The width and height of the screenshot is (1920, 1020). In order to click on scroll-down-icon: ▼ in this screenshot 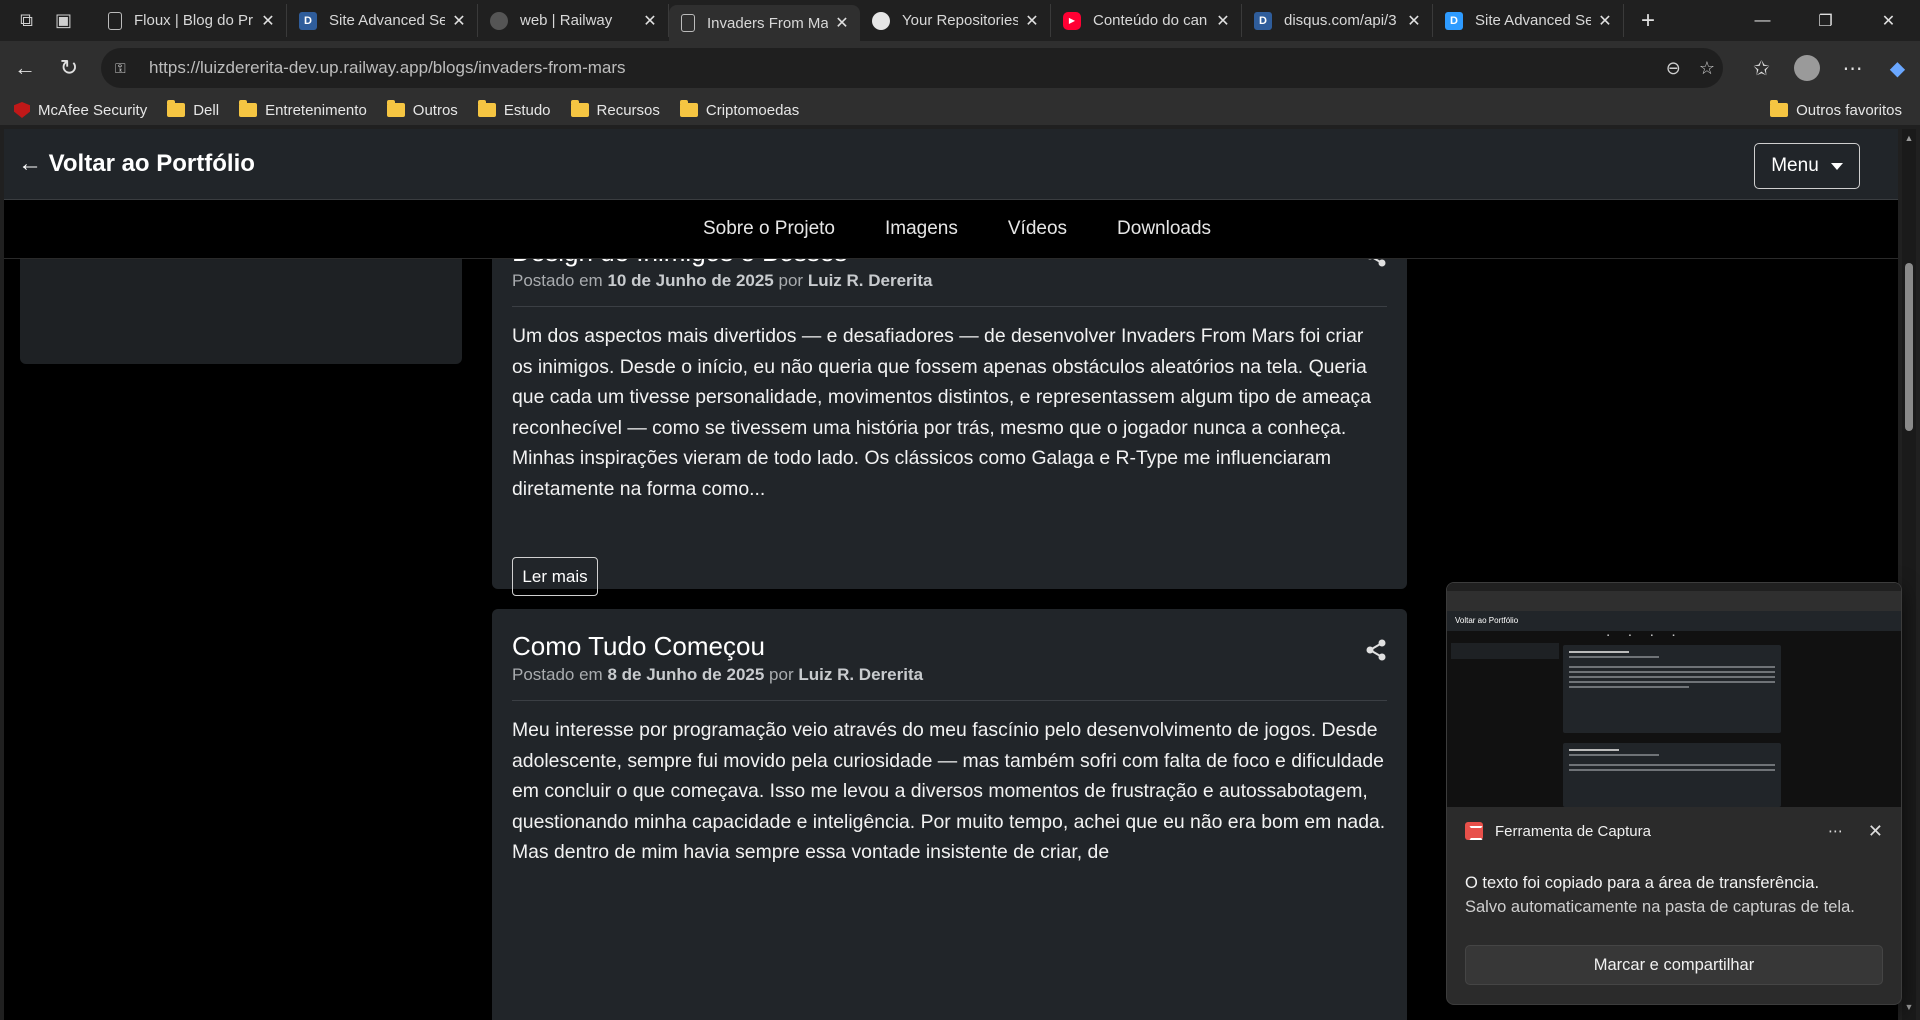, I will do `click(1909, 1009)`.